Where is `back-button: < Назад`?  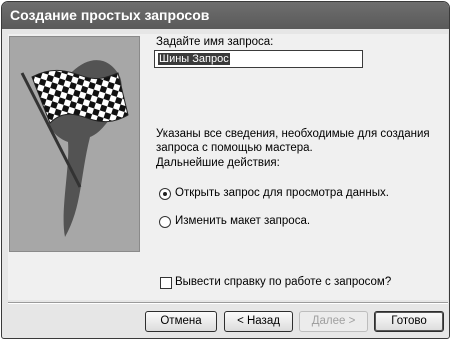
back-button: < Назад is located at coordinates (258, 321).